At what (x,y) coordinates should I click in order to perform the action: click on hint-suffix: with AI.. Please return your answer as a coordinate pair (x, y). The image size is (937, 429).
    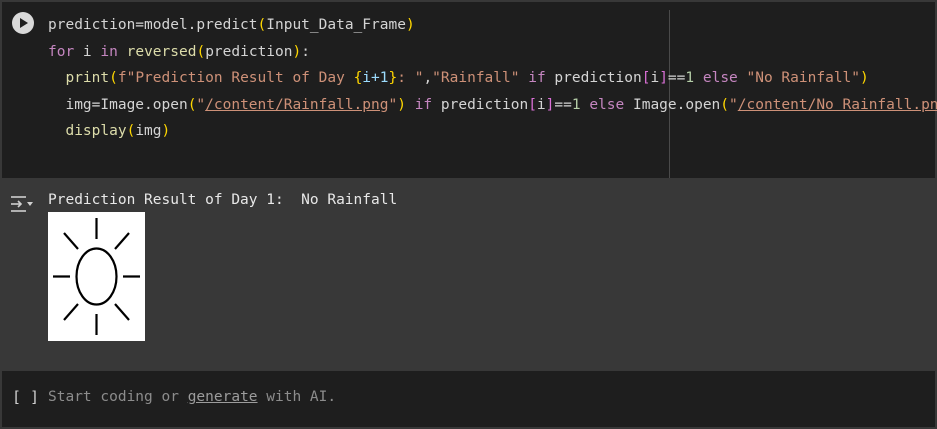
    Looking at the image, I should click on (297, 397).